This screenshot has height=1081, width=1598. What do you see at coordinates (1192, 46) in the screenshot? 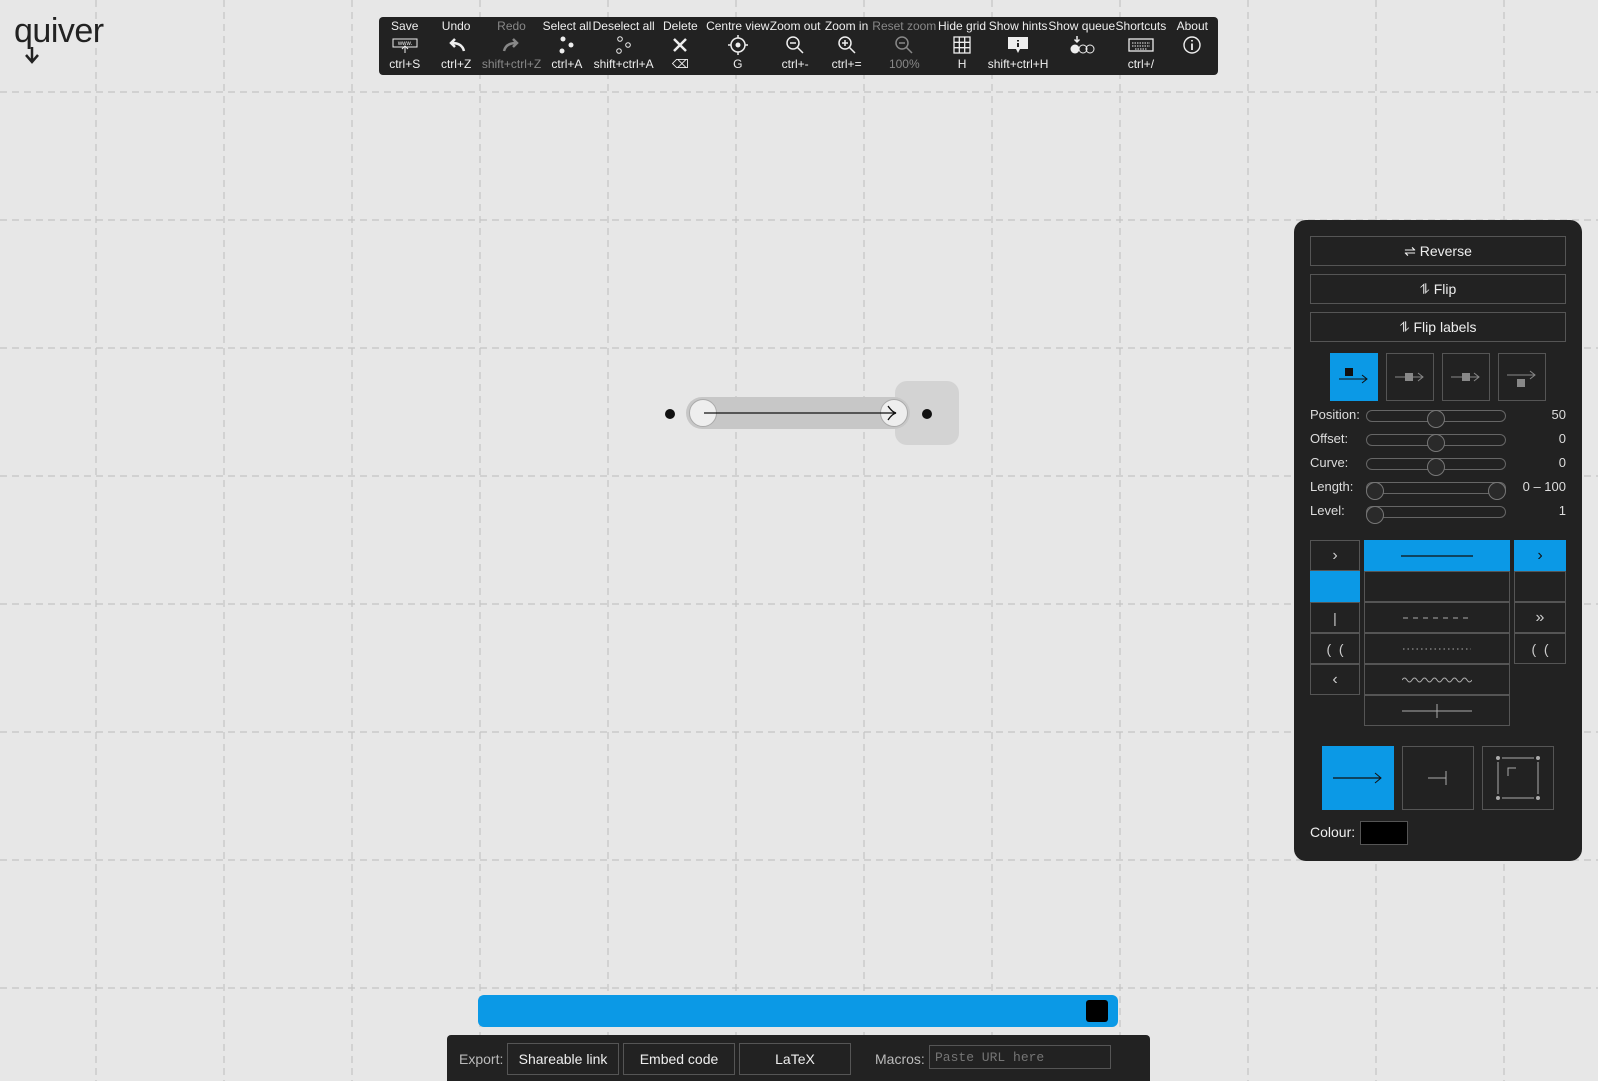
I see `toolbar-about-button: About` at bounding box center [1192, 46].